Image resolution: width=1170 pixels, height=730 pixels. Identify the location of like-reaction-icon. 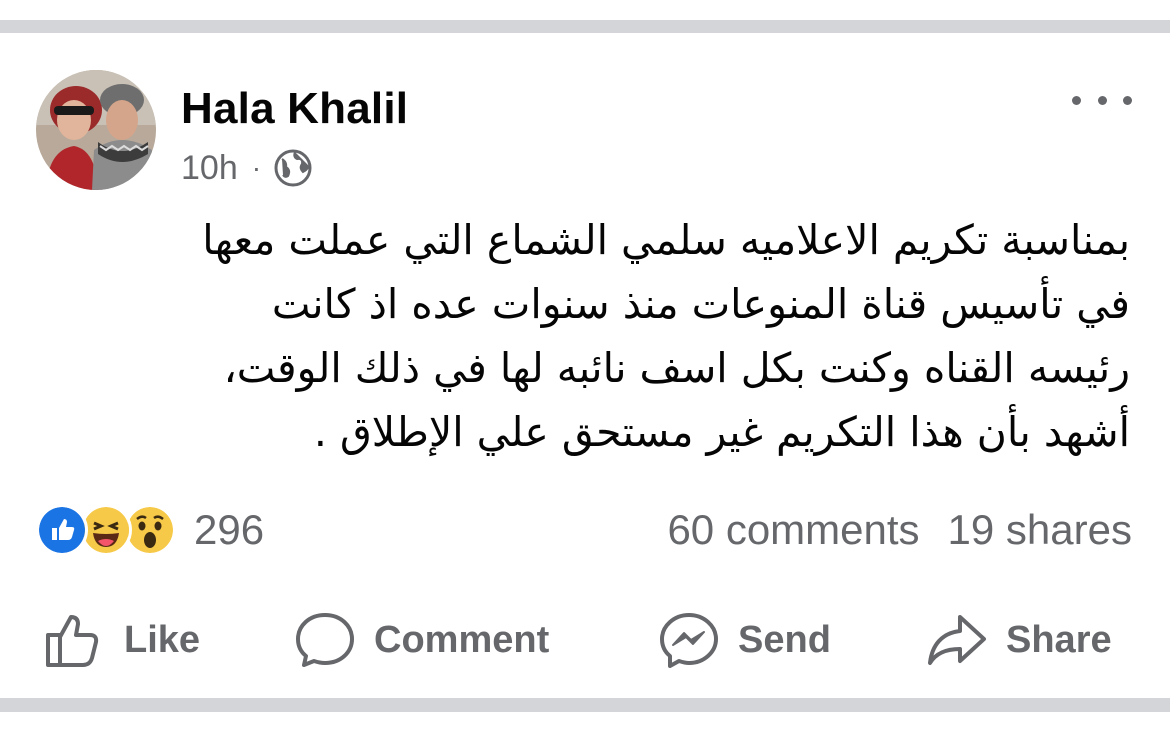
(62, 530).